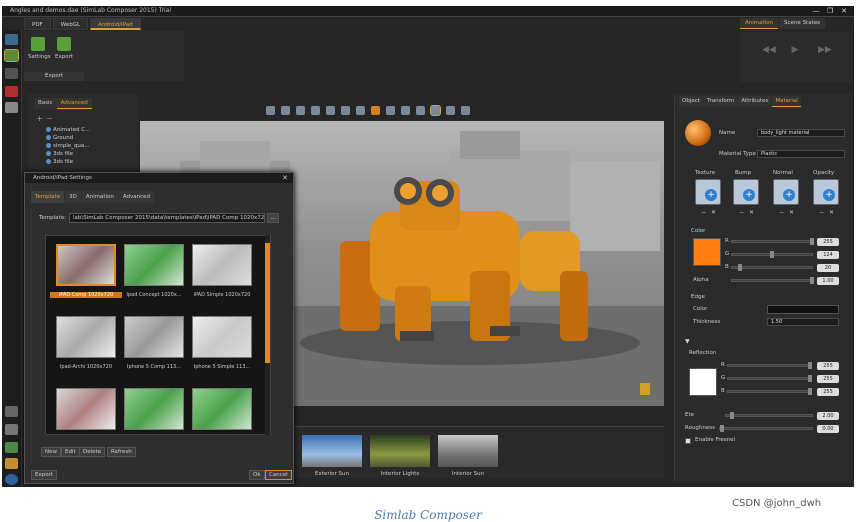 The height and width of the screenshot is (522, 856). I want to click on render-icon, so click(390, 110).